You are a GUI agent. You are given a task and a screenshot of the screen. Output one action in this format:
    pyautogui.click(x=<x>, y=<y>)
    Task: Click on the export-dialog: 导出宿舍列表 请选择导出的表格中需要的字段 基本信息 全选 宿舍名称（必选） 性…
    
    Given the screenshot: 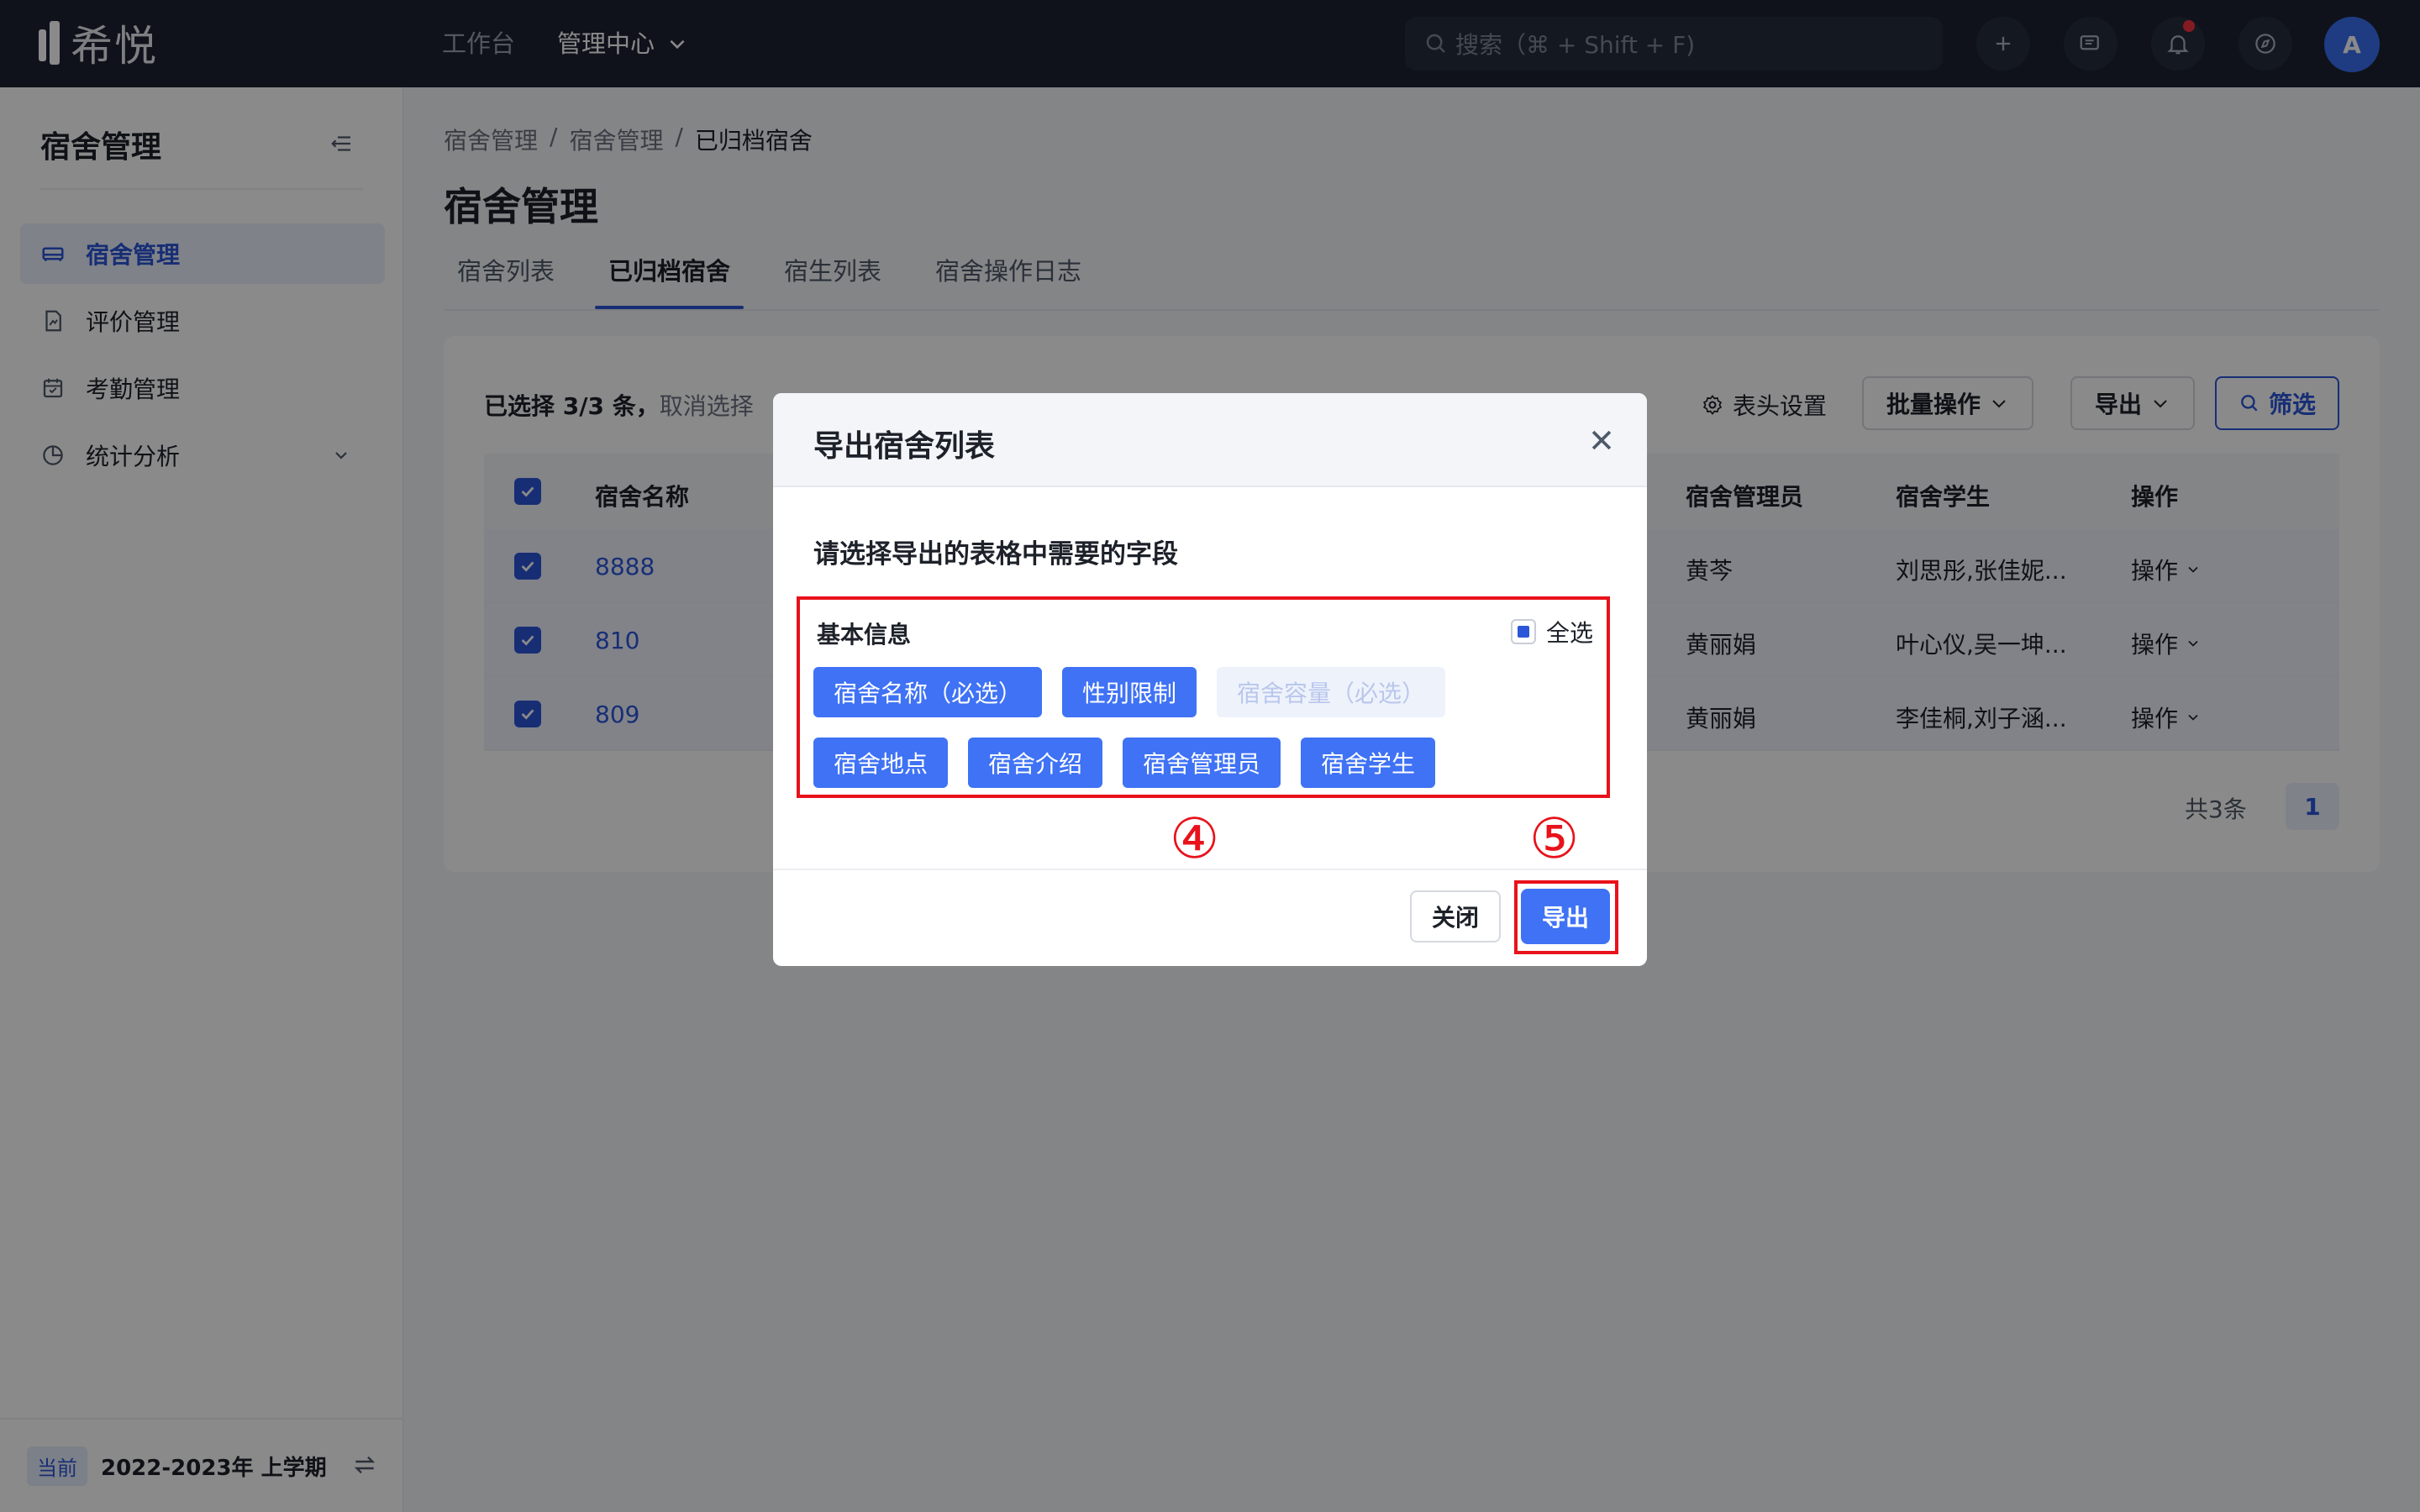 What is the action you would take?
    pyautogui.click(x=1210, y=679)
    